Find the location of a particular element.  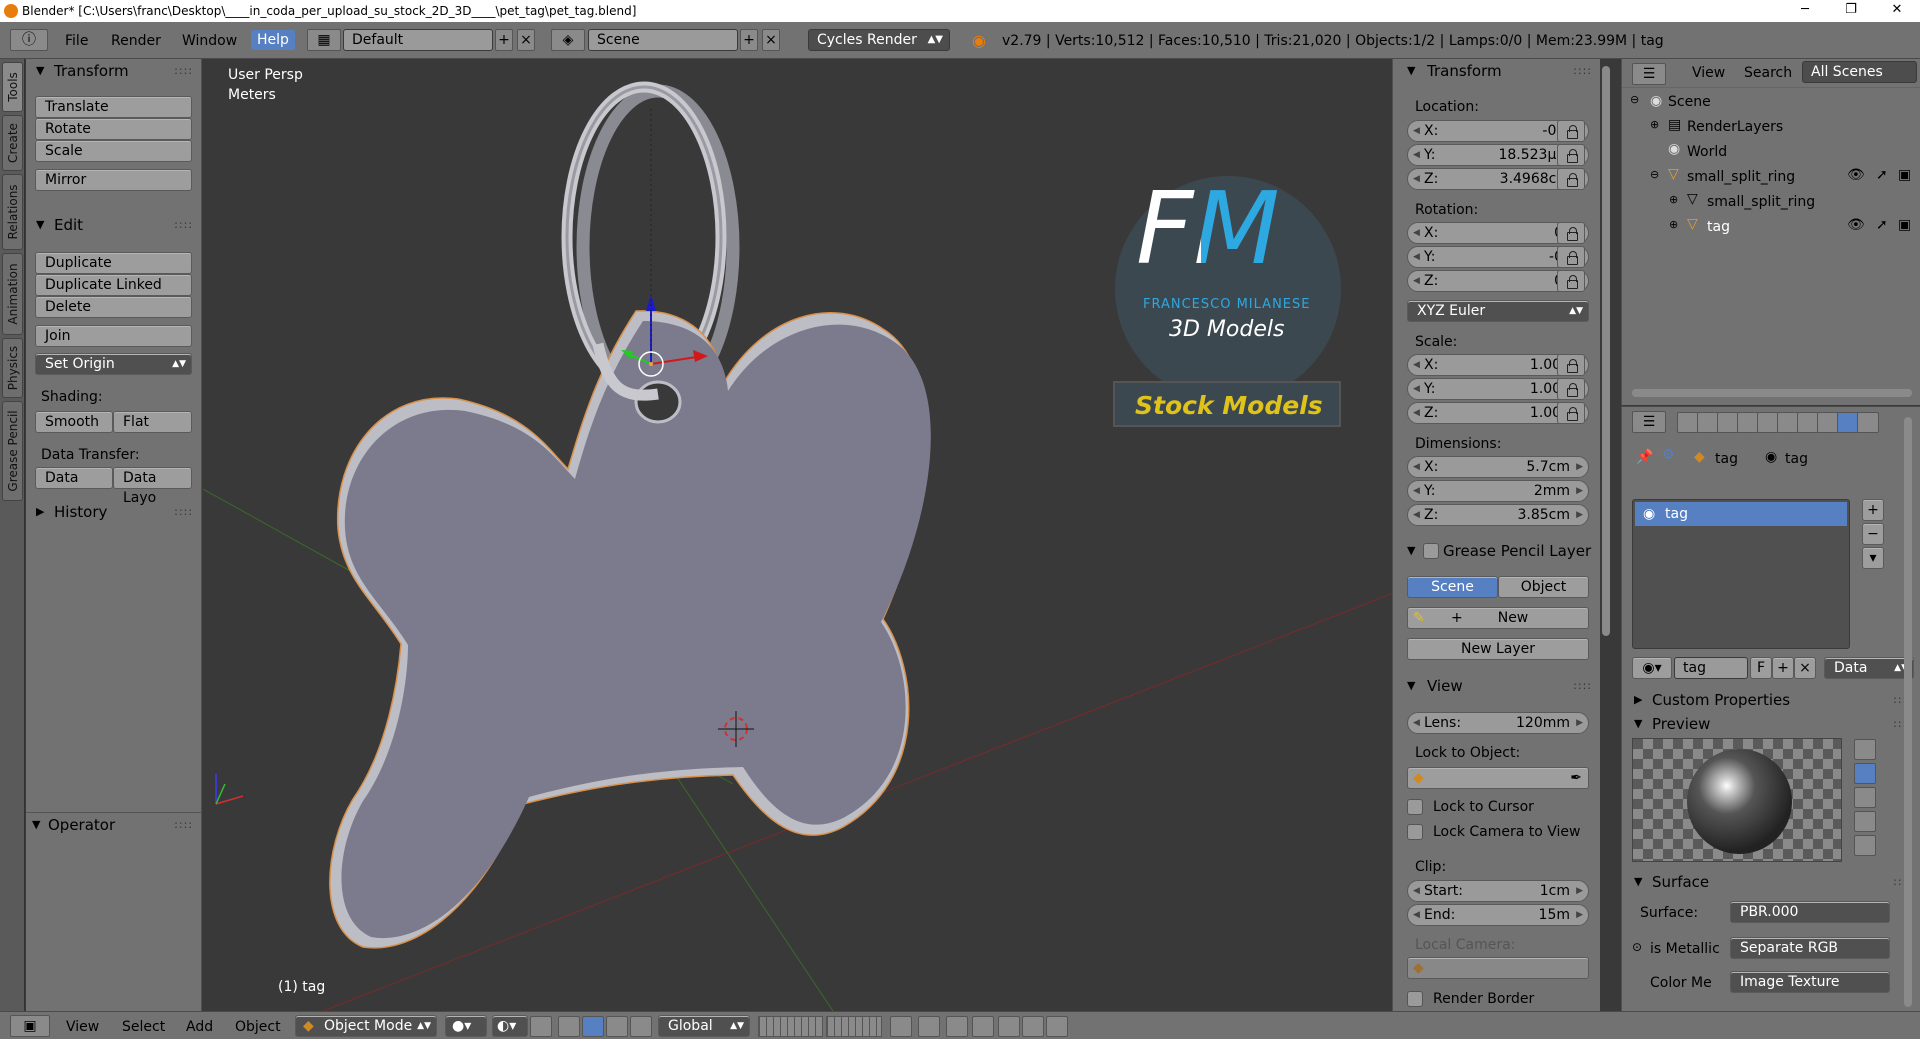

dimensions-x-field: ◀ X: 5.7cm ▶ is located at coordinates (1498, 467).